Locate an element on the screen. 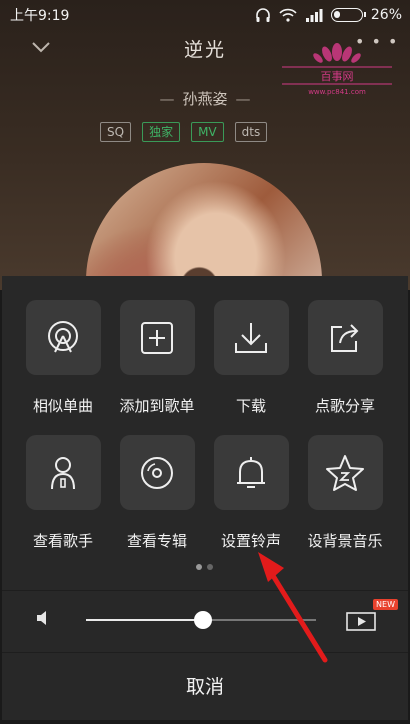 This screenshot has height=724, width=410. star-music-icon is located at coordinates (345, 472).